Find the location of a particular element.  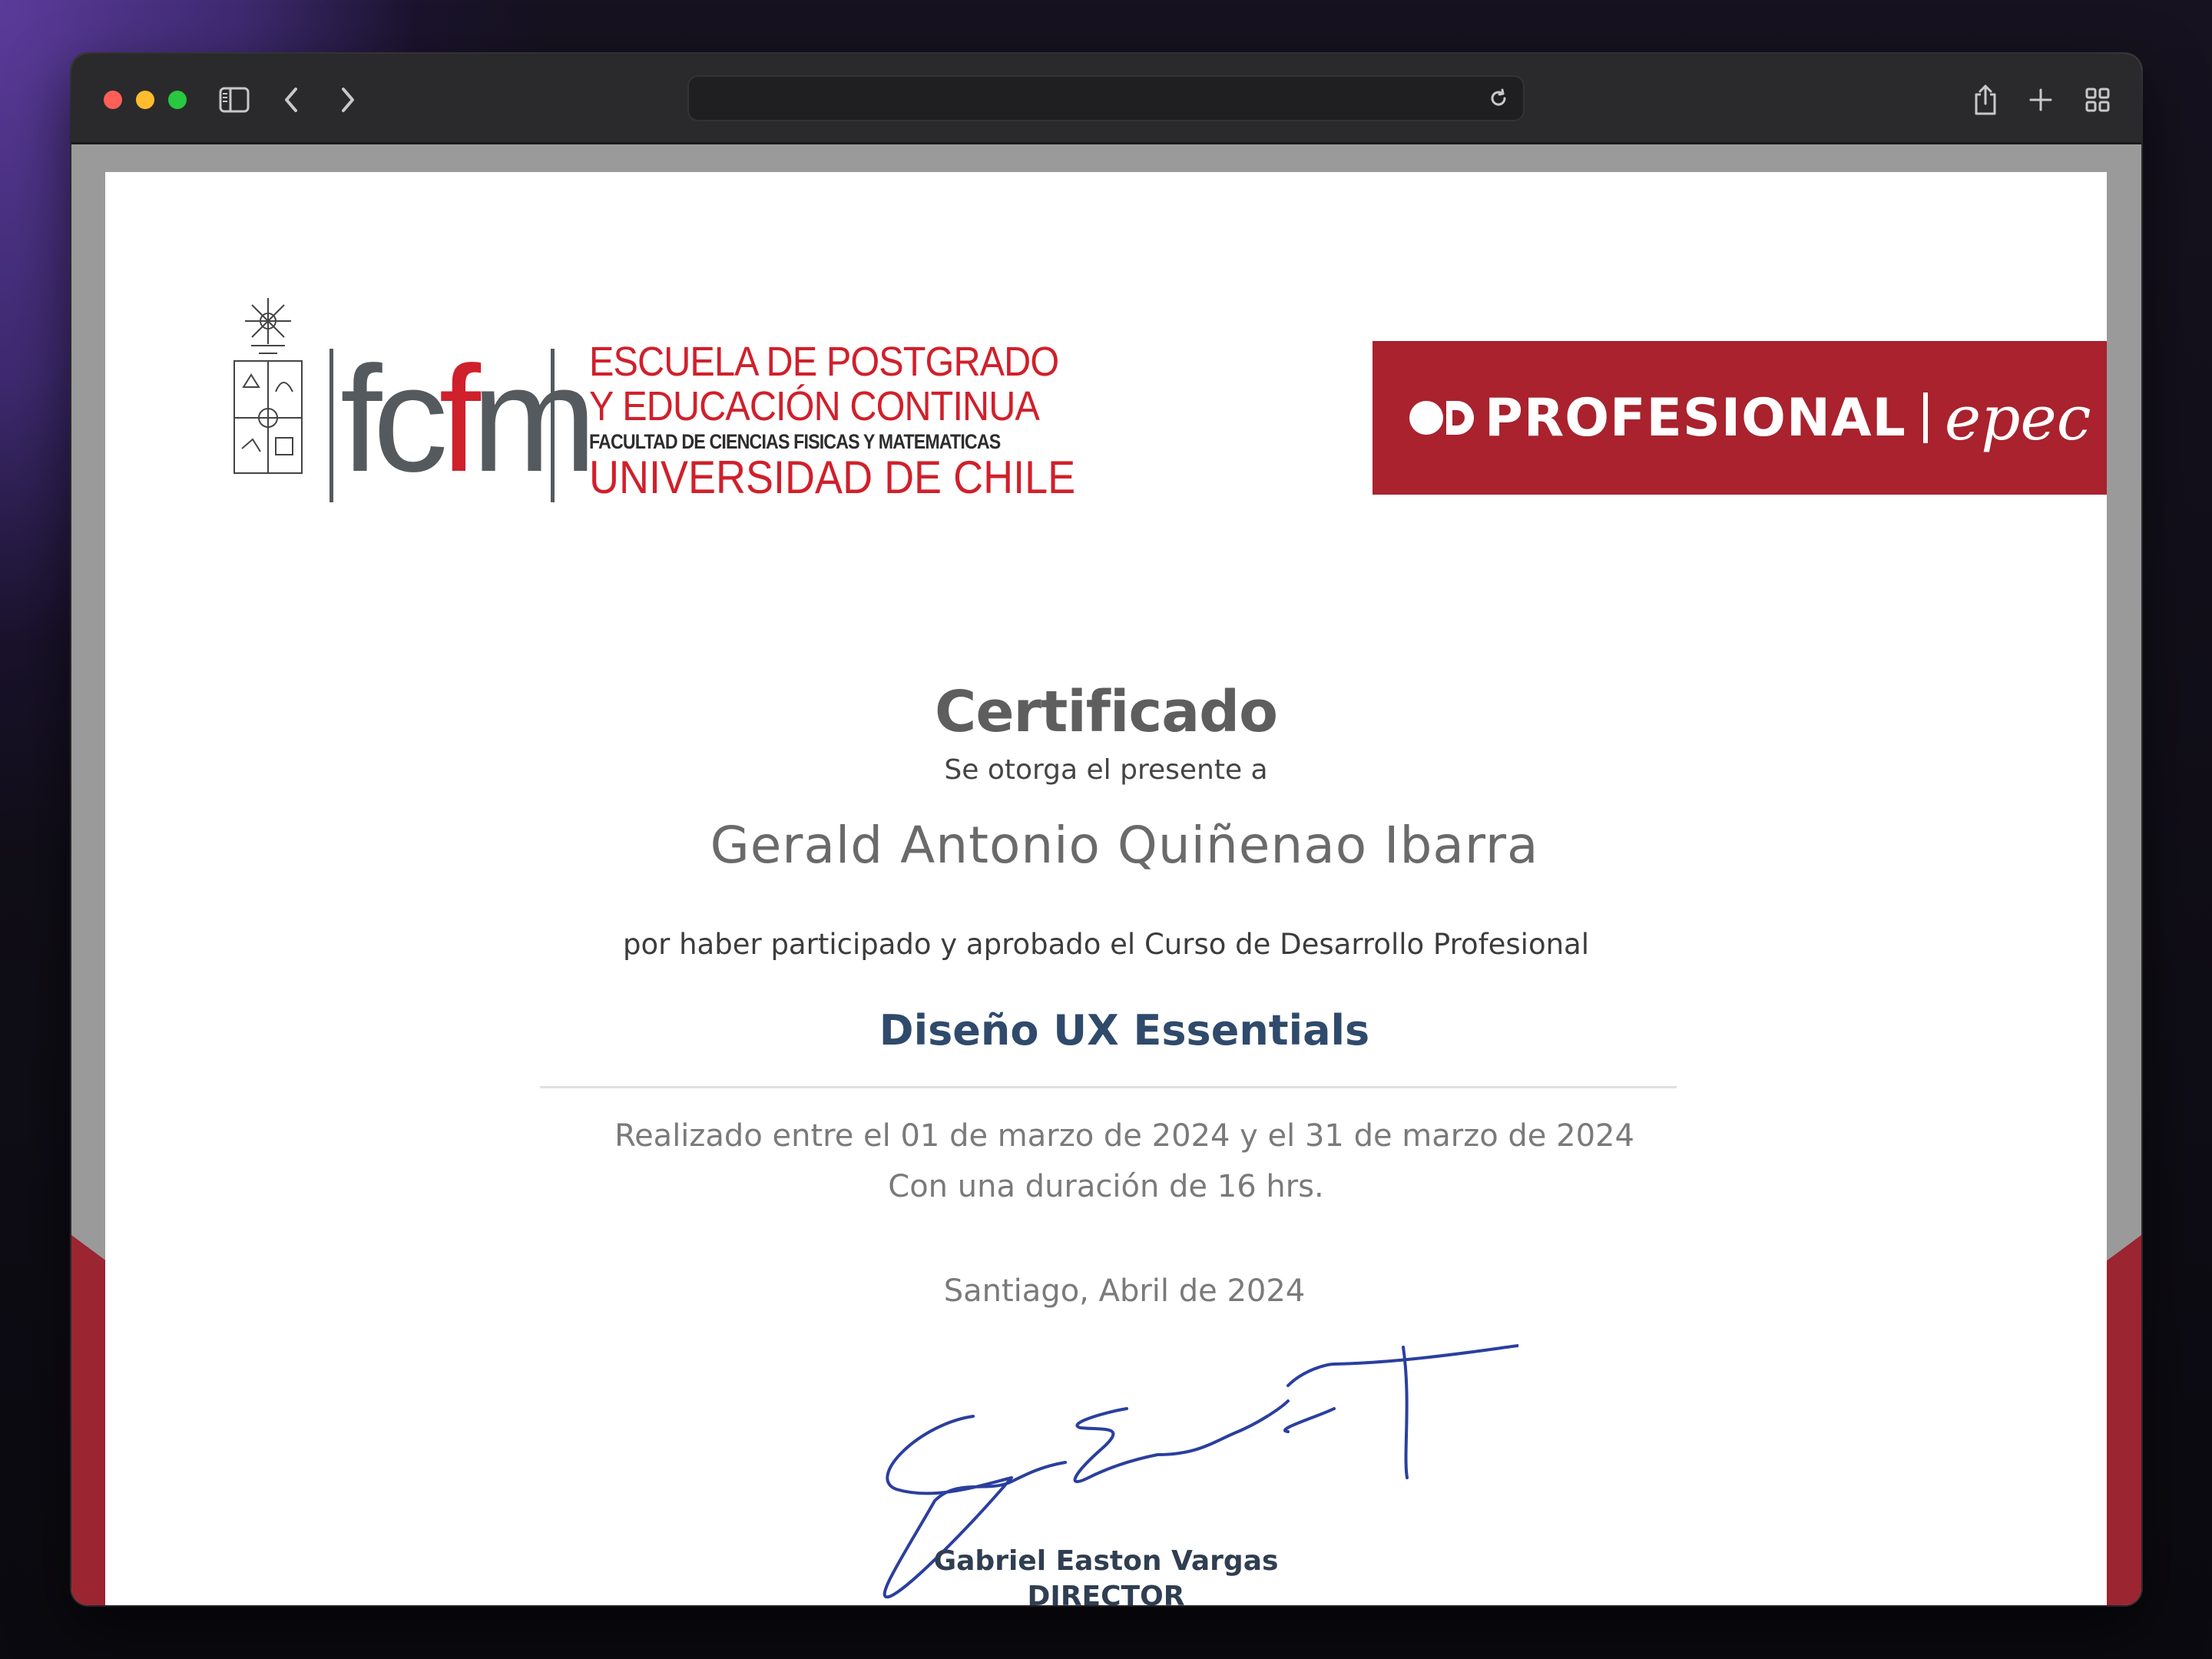

divider is located at coordinates (1108, 1087).